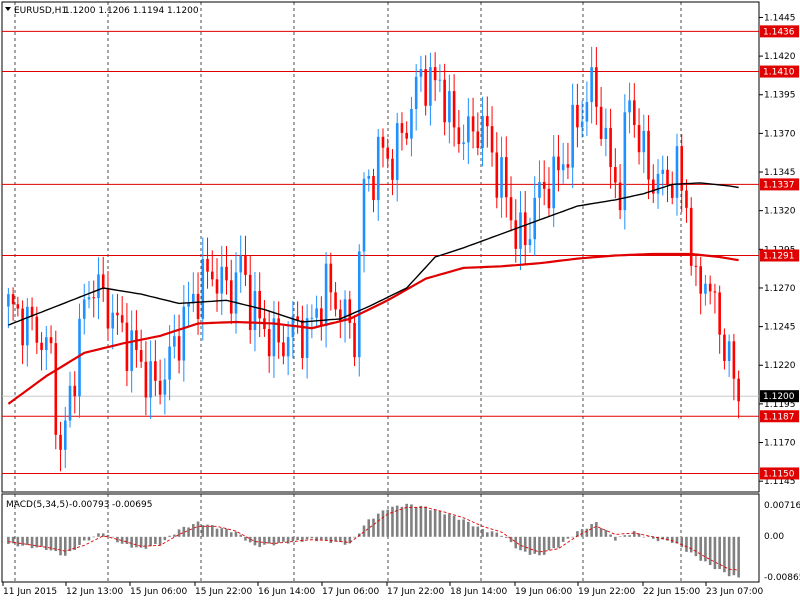 Image resolution: width=800 pixels, height=600 pixels. Describe the element at coordinates (782, 578) in the screenshot. I see `macd-tick-min: -0.00865` at that location.